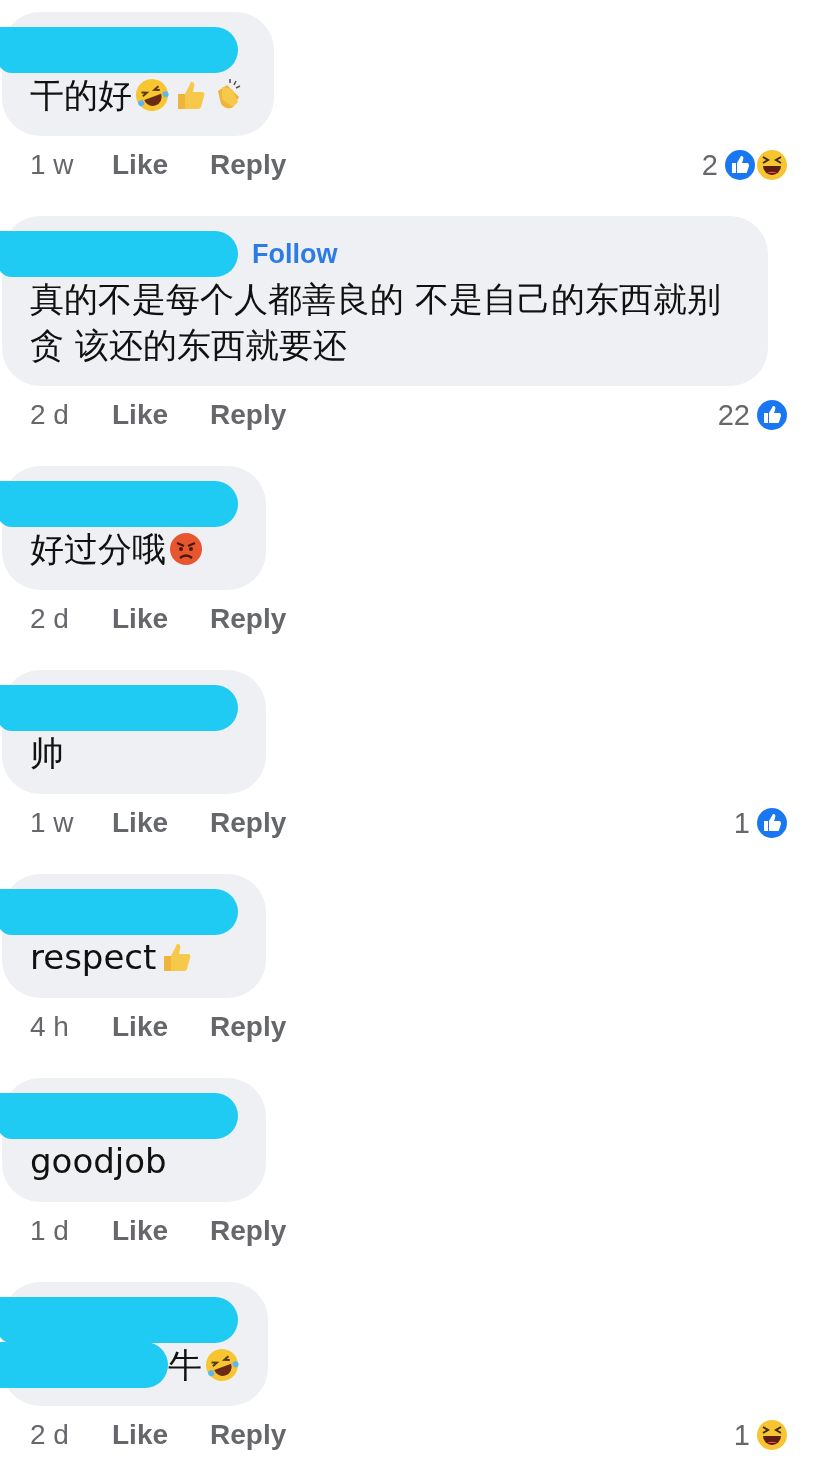 The width and height of the screenshot is (818, 1472). What do you see at coordinates (295, 254) in the screenshot?
I see `follow-link: Follow` at bounding box center [295, 254].